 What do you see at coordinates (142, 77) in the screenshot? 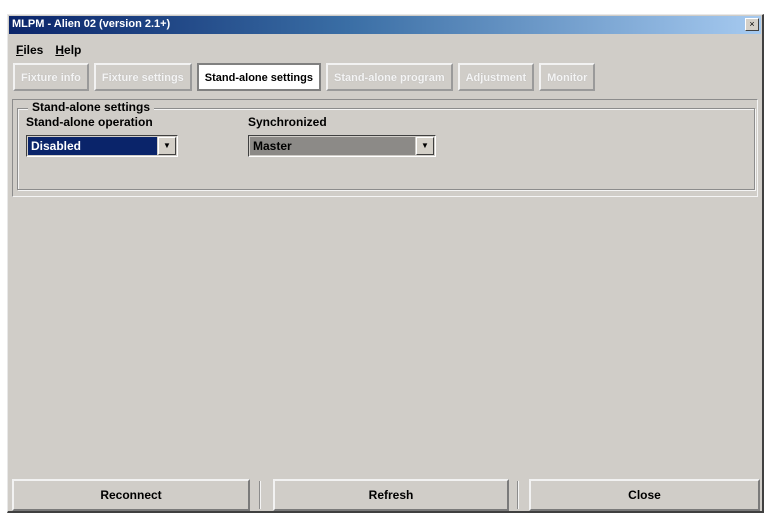
I see `tab-fixture-settings: Fixture settings` at bounding box center [142, 77].